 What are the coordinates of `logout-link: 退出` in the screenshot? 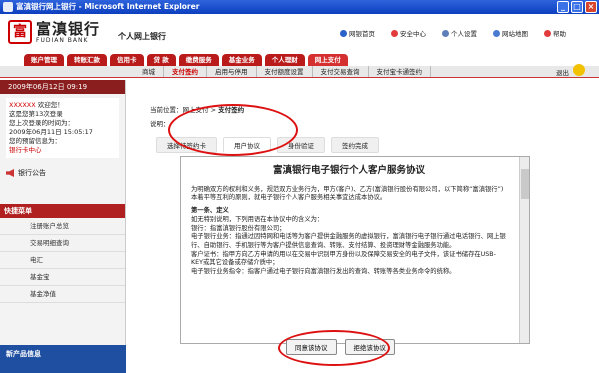 It's located at (562, 72).